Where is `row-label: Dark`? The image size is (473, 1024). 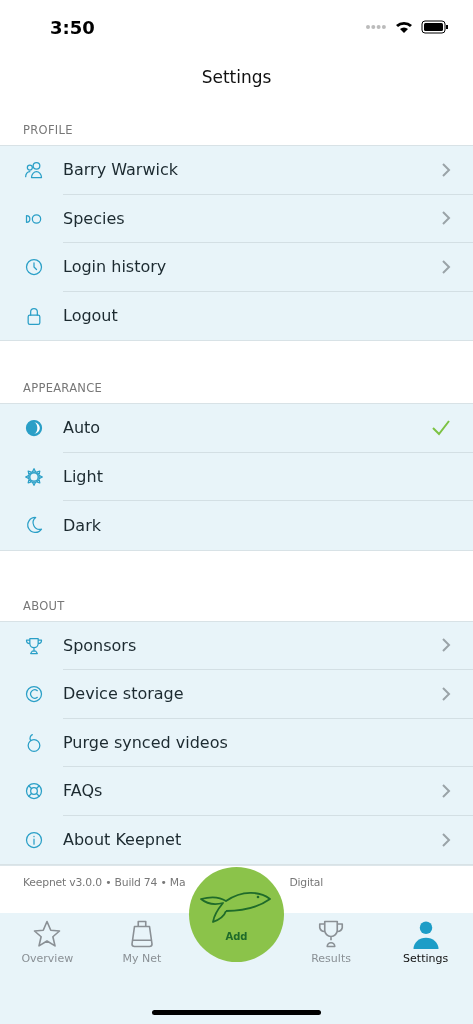 row-label: Dark is located at coordinates (82, 525).